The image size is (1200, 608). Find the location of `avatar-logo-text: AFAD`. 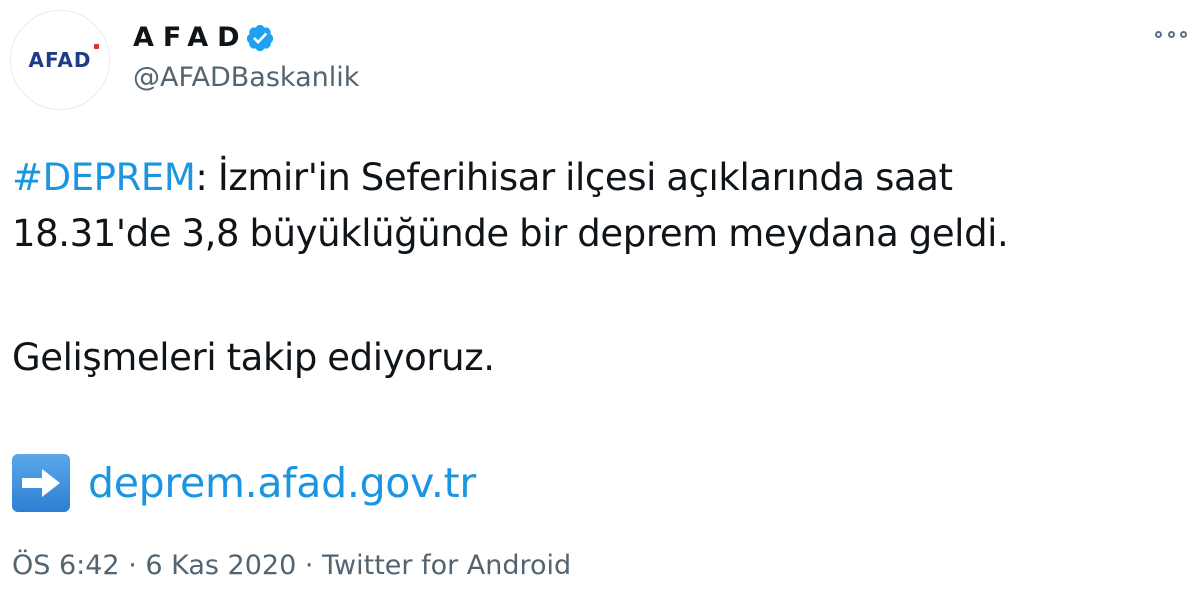

avatar-logo-text: AFAD is located at coordinates (60, 60).